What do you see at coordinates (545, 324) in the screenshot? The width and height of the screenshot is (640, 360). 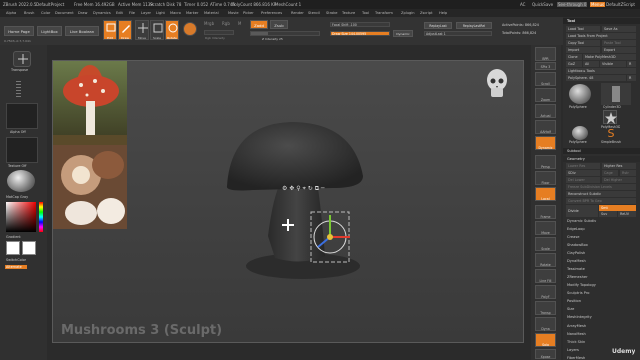 I see `right-shelf-btn-dyna: Dyna` at bounding box center [545, 324].